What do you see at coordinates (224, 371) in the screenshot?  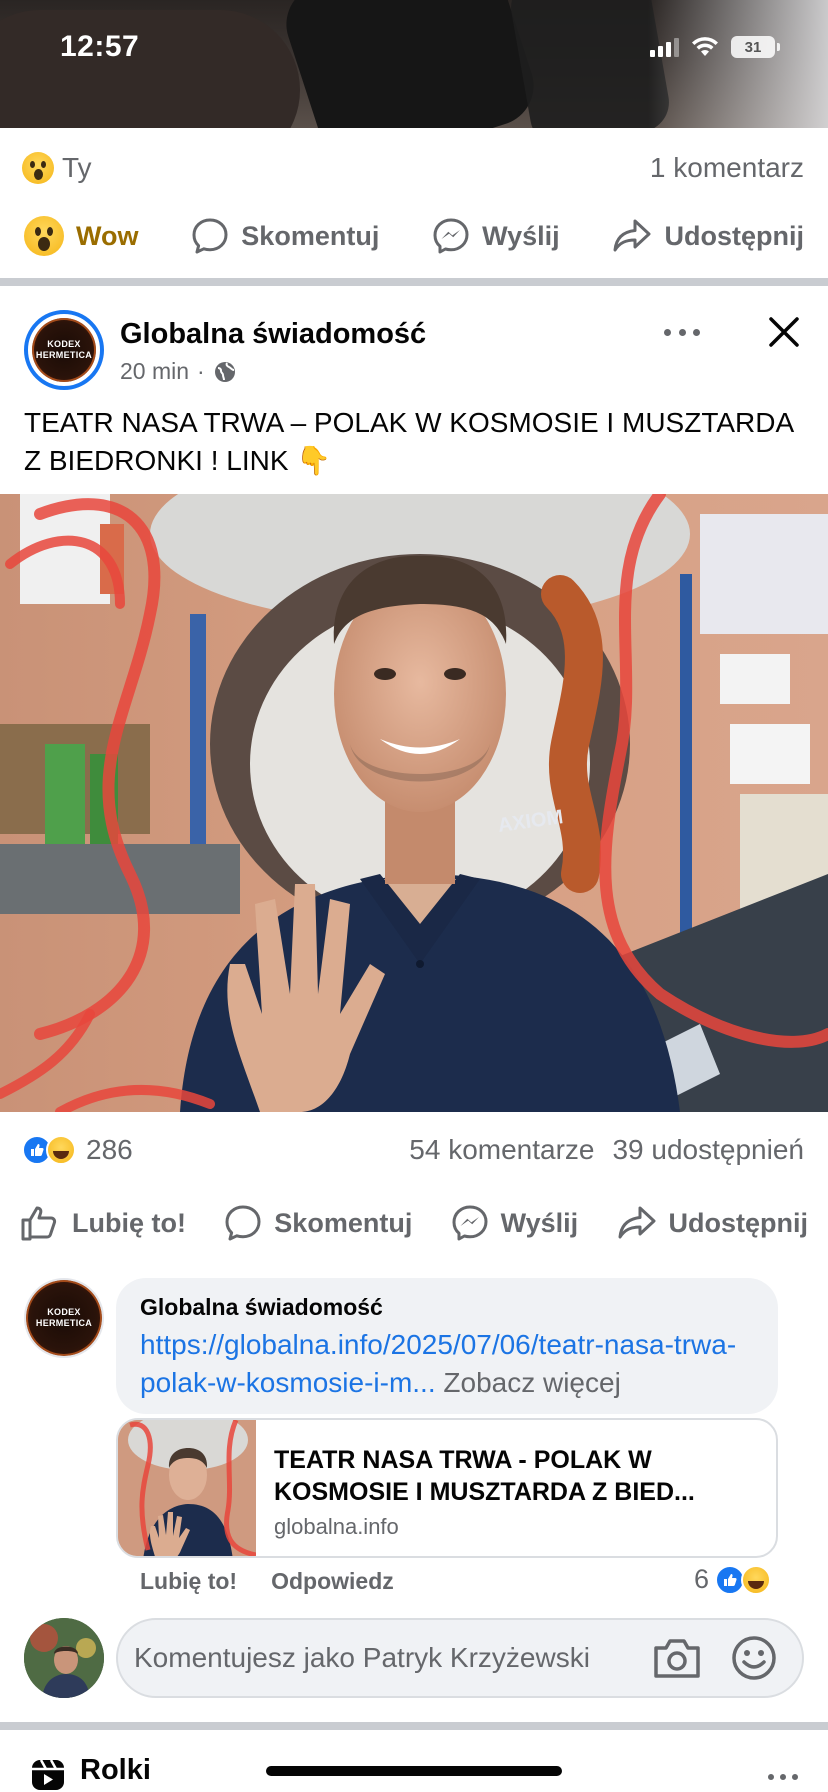 I see `globe-icon` at bounding box center [224, 371].